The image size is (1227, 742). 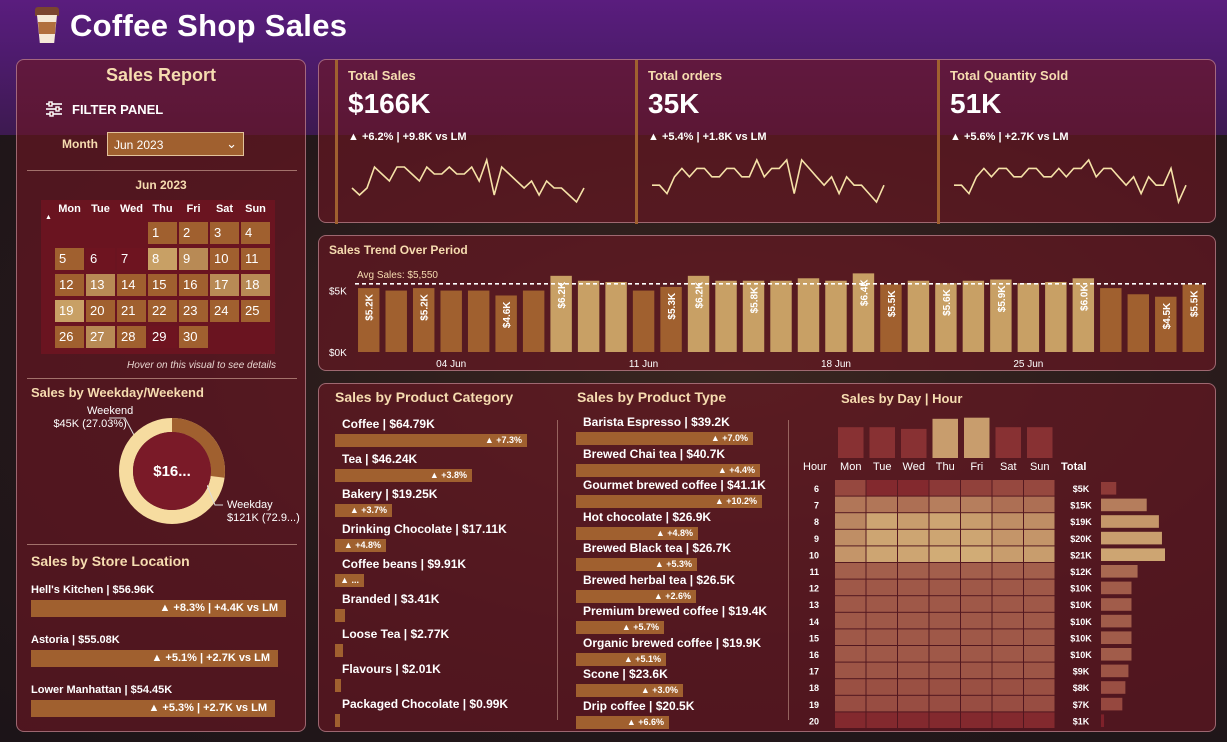 What do you see at coordinates (629, 682) in the screenshot?
I see `type-item: Scone | $23.6K ▲ +3.0%` at bounding box center [629, 682].